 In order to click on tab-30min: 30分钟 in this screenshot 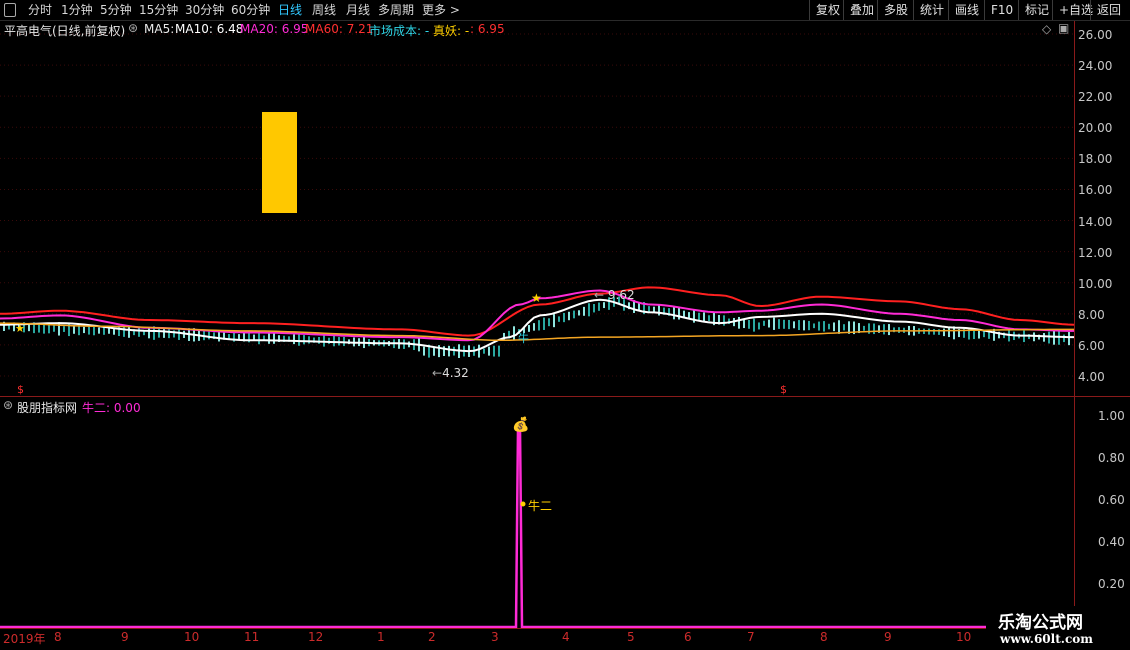, I will do `click(204, 10)`.